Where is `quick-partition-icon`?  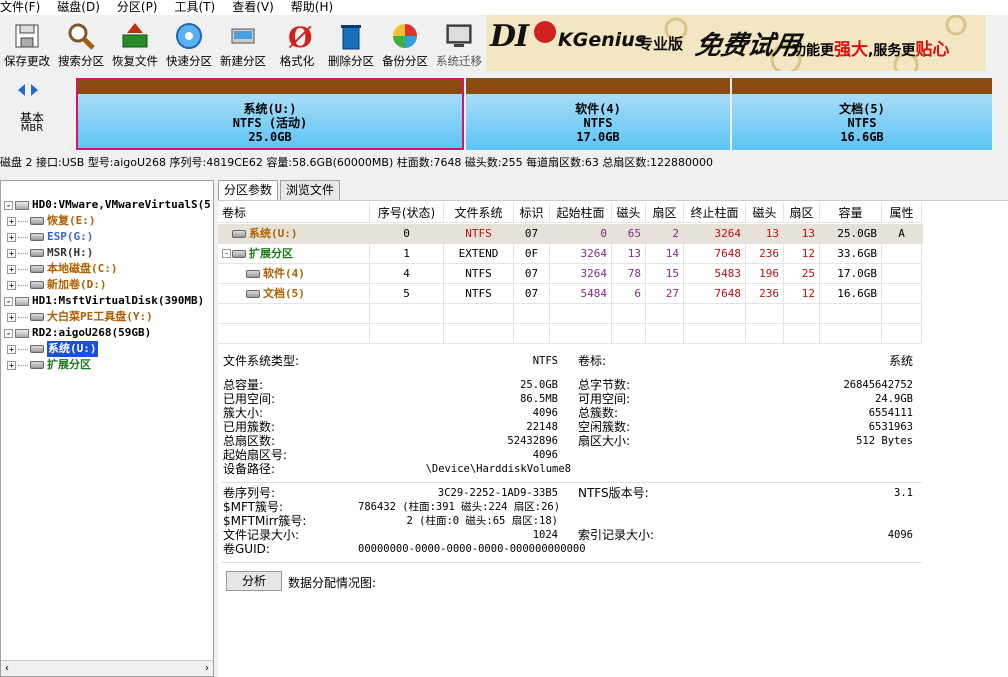
quick-partition-icon is located at coordinates (189, 36).